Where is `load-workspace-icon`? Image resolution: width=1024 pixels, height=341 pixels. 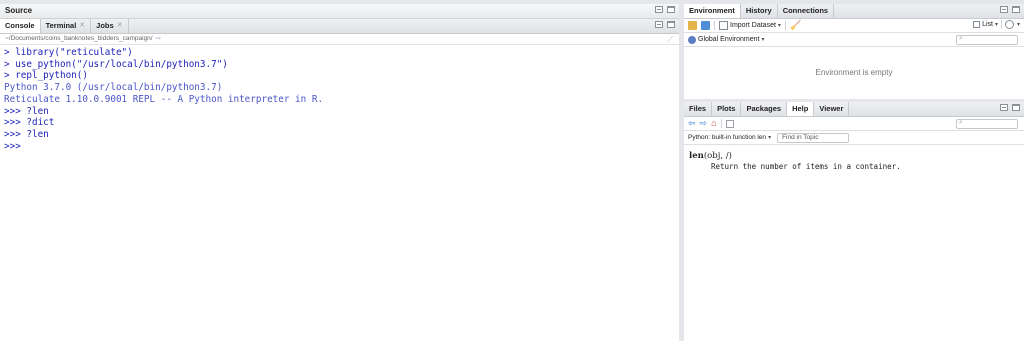
load-workspace-icon is located at coordinates (692, 25).